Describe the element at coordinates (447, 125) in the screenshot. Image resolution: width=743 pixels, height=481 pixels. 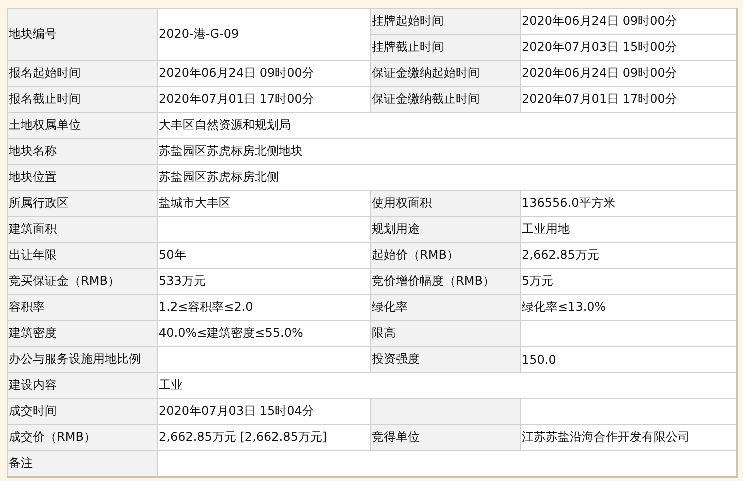
I see `field-value: 大丰区自然资源和规划局` at that location.